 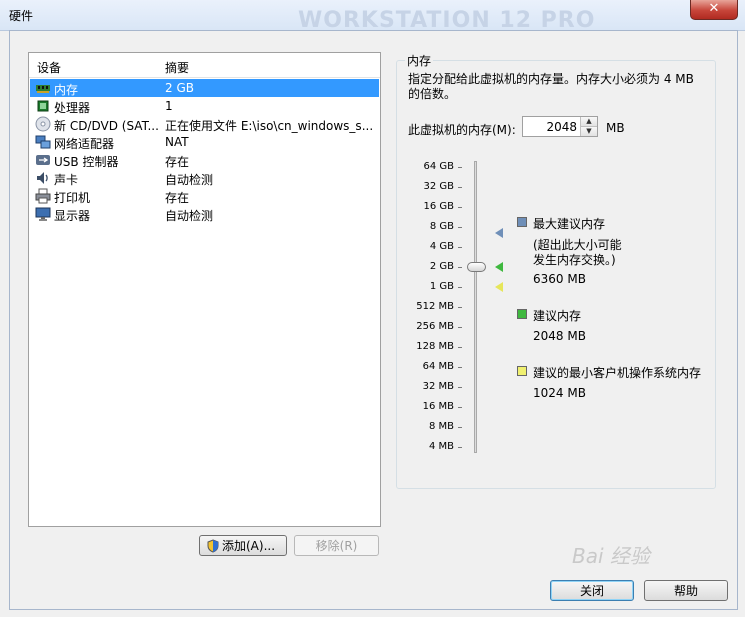 What do you see at coordinates (476, 267) in the screenshot?
I see `memory-slider-thumb` at bounding box center [476, 267].